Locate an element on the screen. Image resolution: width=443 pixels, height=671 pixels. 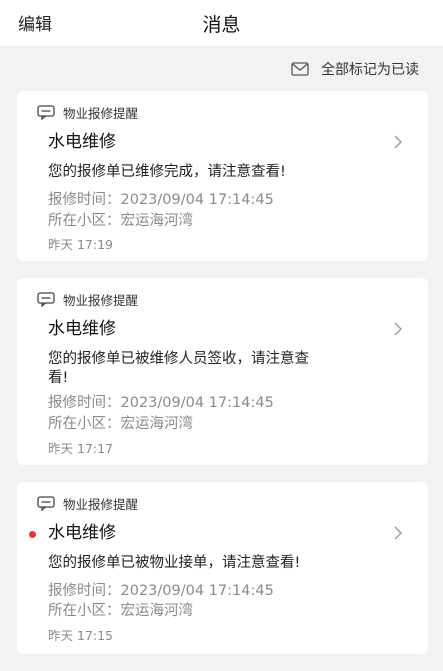
mark-all-read-button: 全部标记为已读 is located at coordinates (355, 69).